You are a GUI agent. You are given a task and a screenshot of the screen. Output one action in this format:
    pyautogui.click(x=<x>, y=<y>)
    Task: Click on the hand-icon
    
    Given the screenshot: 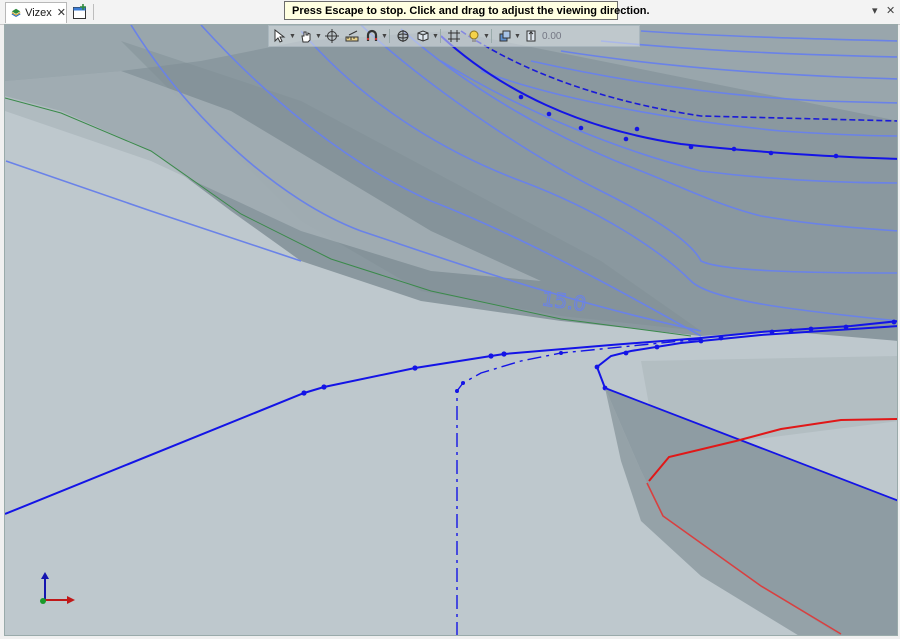 What is the action you would take?
    pyautogui.click(x=306, y=37)
    